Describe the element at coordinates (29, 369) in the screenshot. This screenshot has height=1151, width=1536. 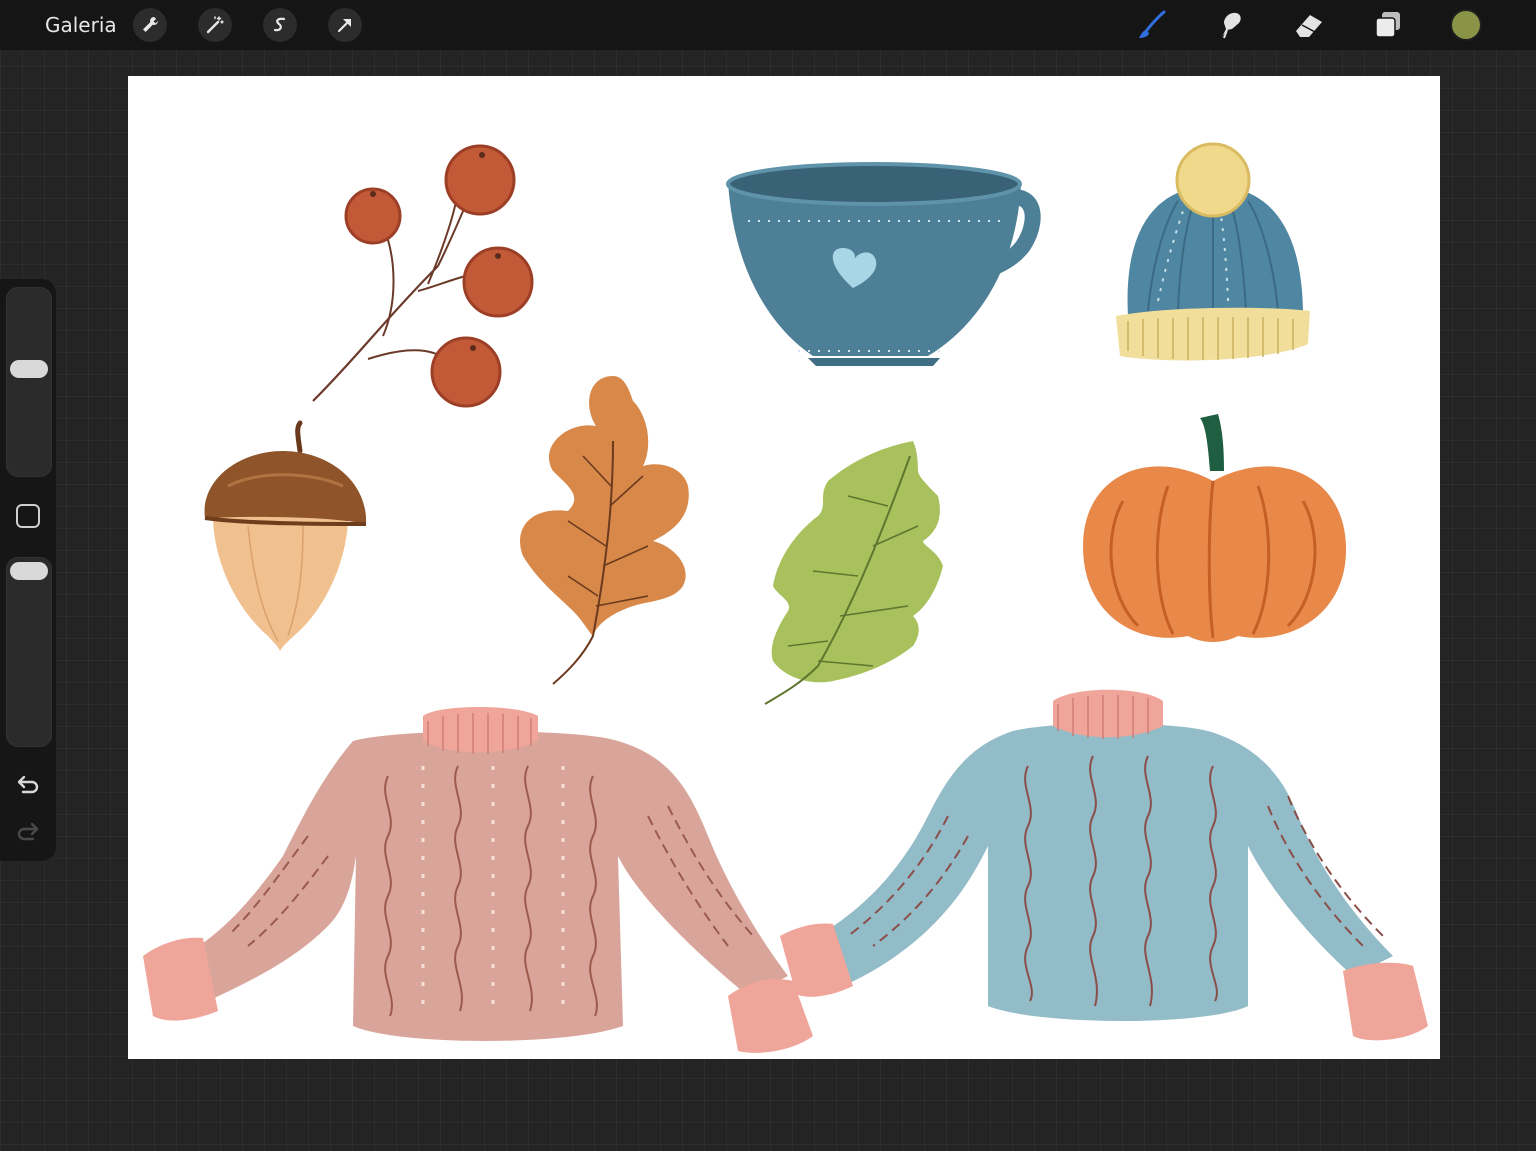
I see `brush-size-handle` at that location.